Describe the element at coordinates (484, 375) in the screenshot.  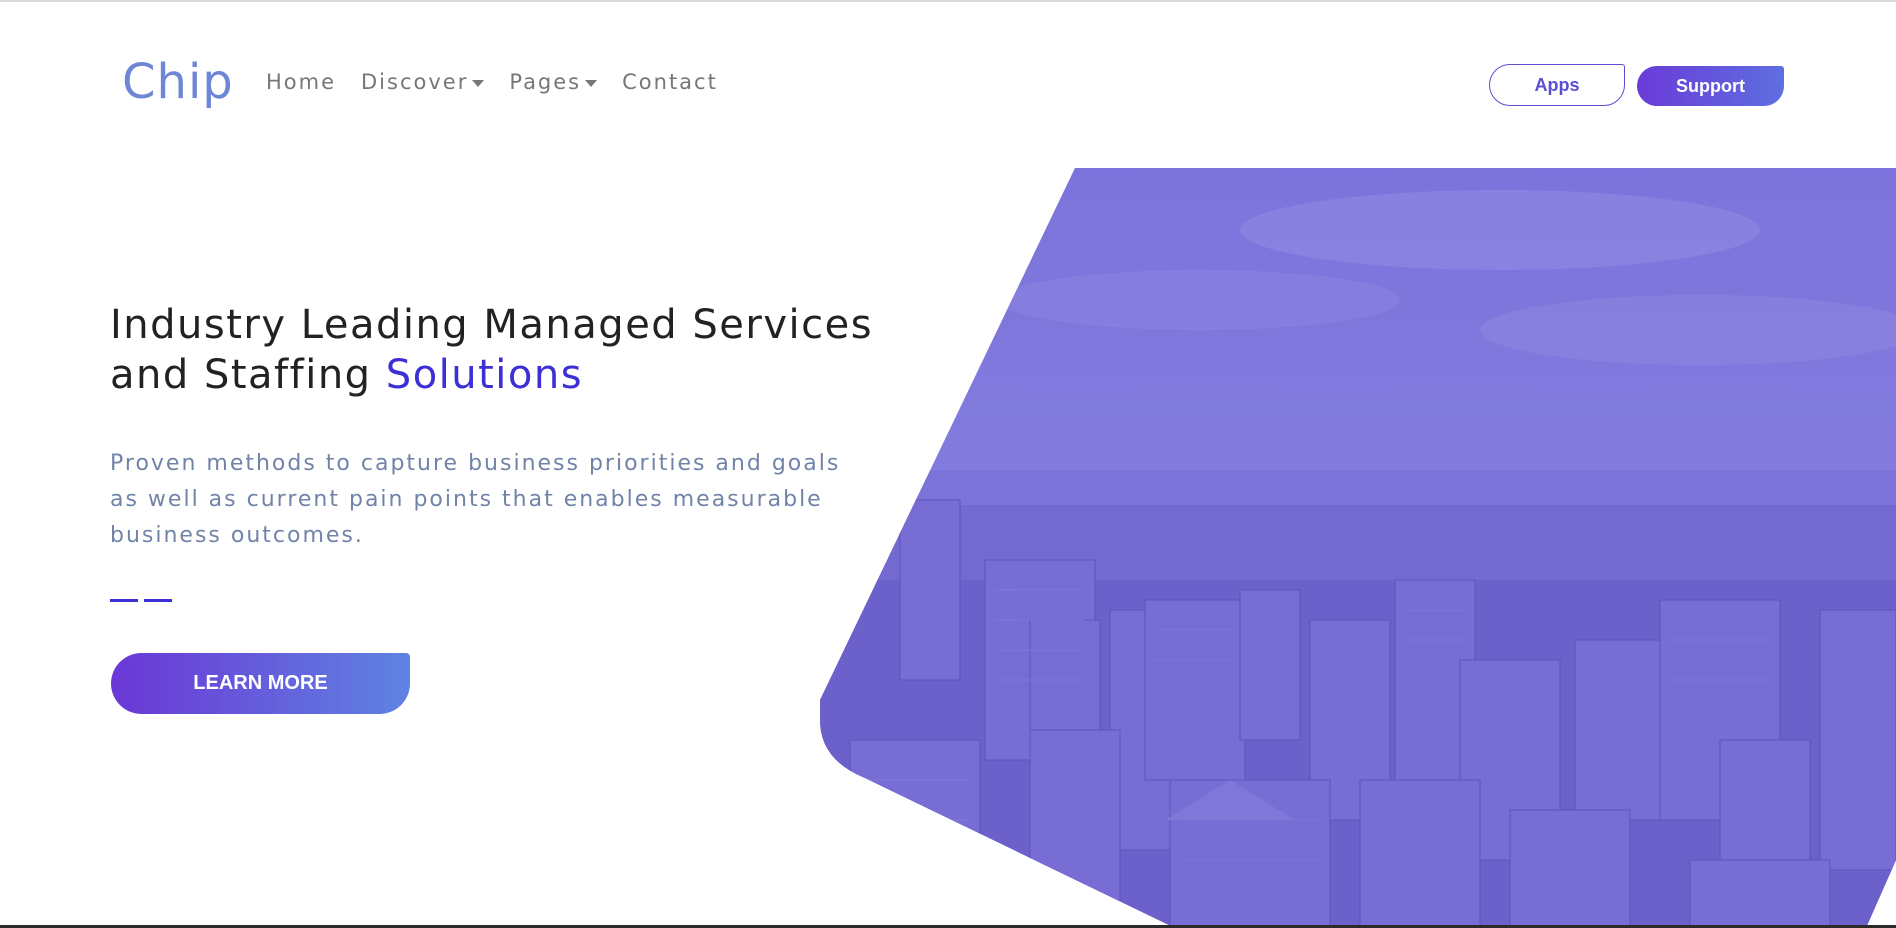
I see `hero-title-accent: Solutions` at that location.